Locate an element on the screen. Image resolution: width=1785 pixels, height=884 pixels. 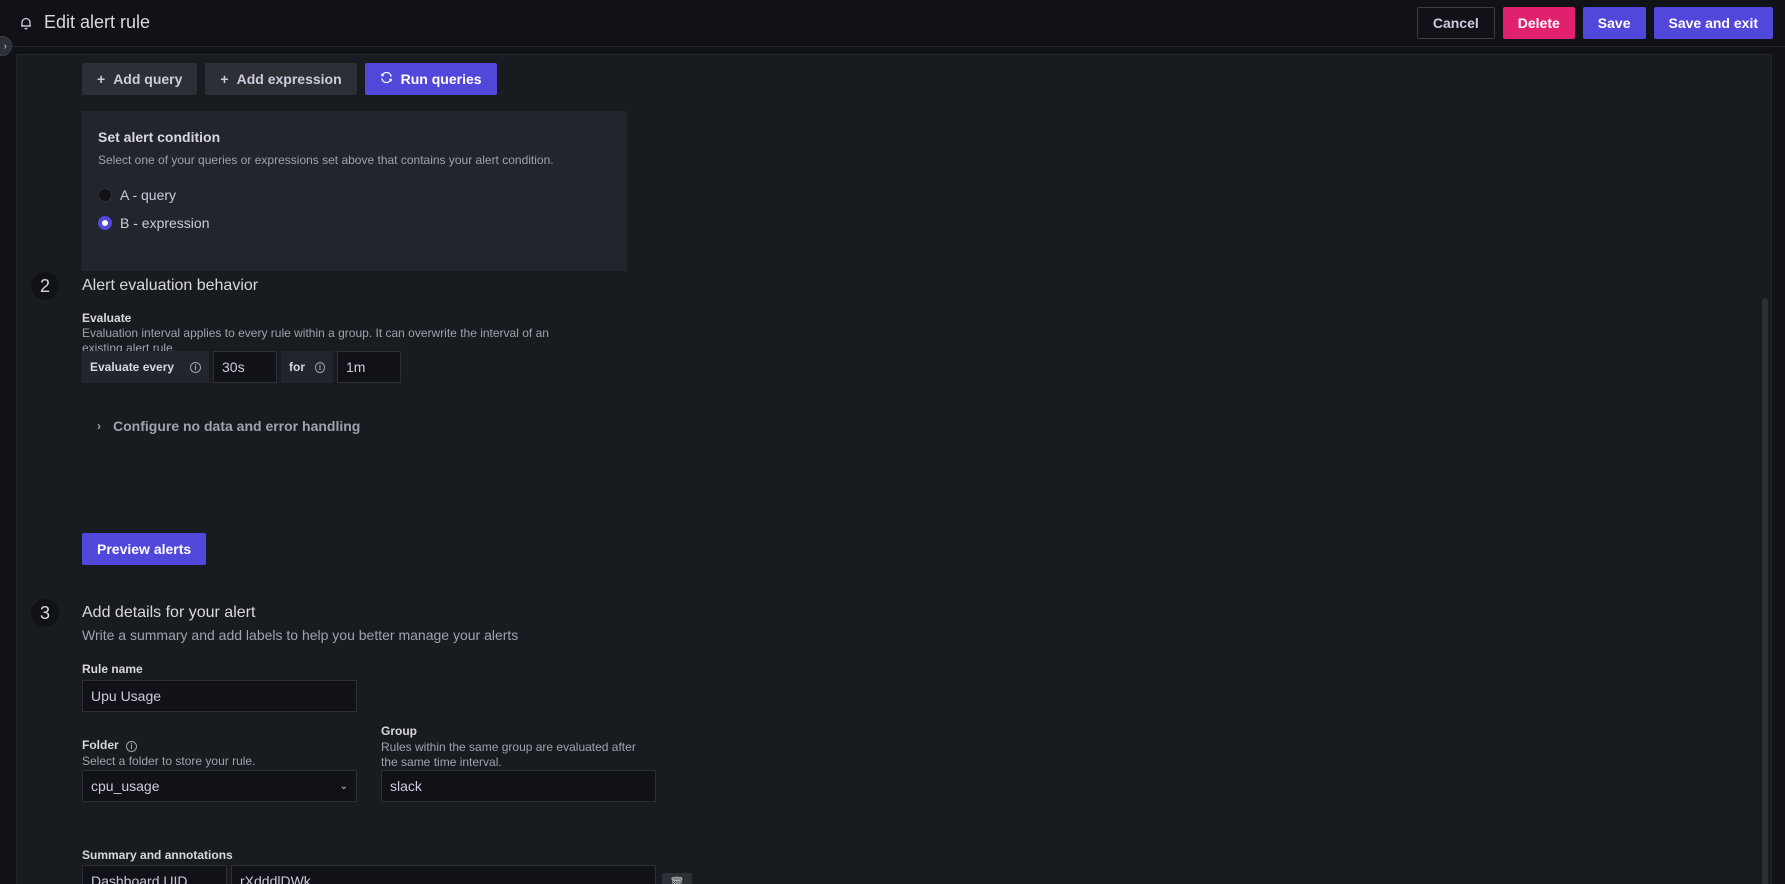
folder-label: Folder i is located at coordinates (110, 745).